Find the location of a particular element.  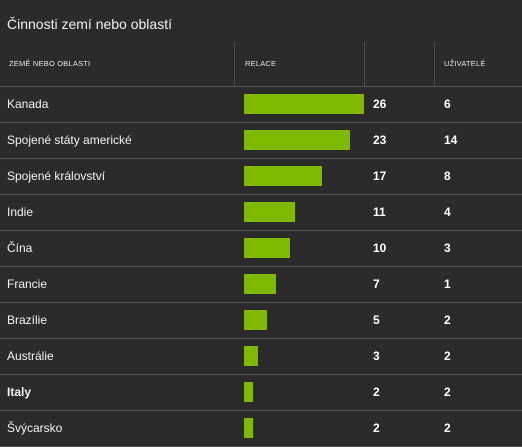

country-name: Italy is located at coordinates (19, 392).